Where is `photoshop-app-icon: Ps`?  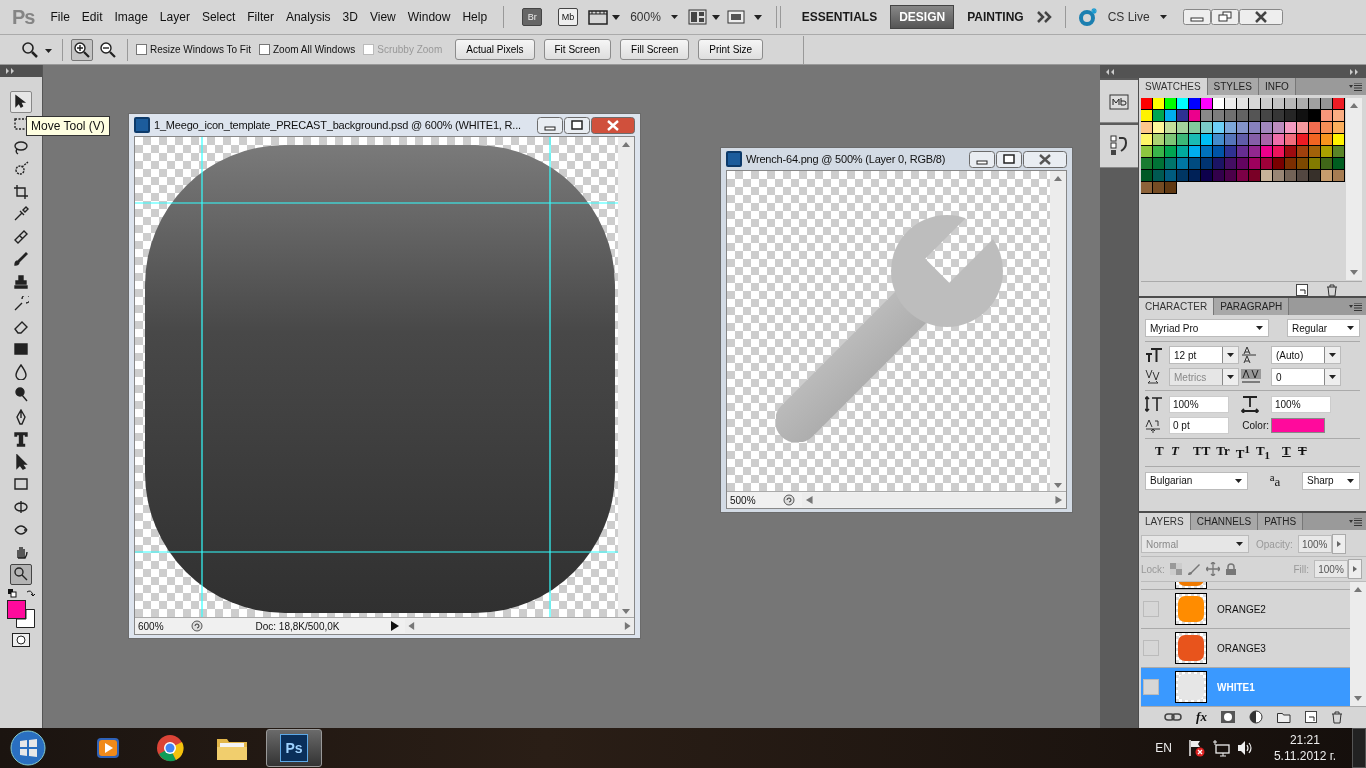 photoshop-app-icon: Ps is located at coordinates (294, 748).